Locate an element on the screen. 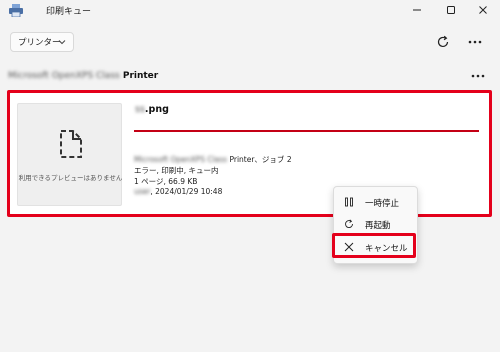 The image size is (500, 352). restart-icon is located at coordinates (349, 223).